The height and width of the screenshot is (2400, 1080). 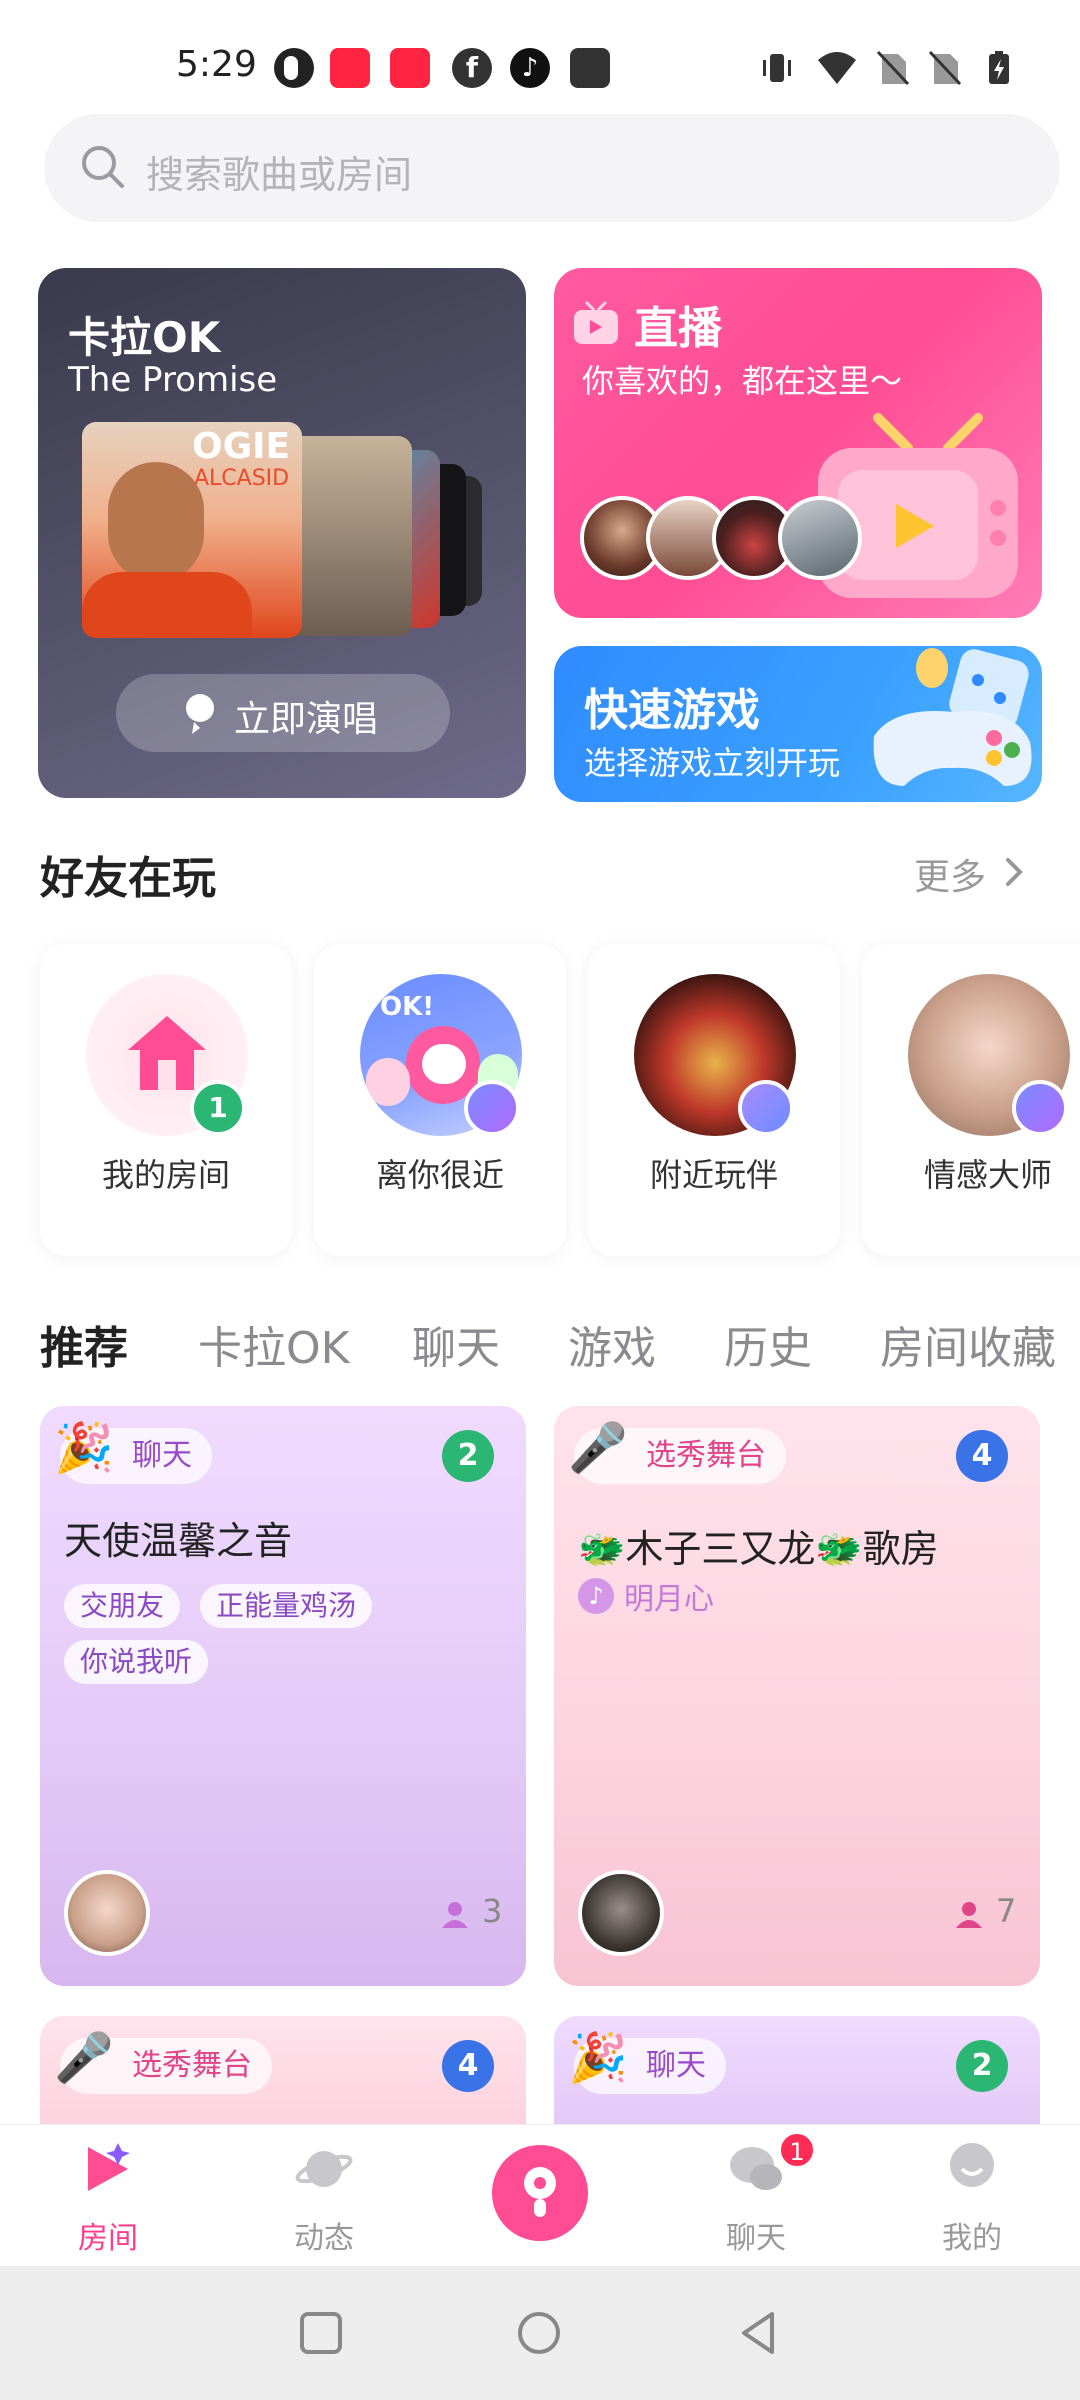 I want to click on room-category-tag: 🎤 选秀舞台, so click(x=163, y=2062).